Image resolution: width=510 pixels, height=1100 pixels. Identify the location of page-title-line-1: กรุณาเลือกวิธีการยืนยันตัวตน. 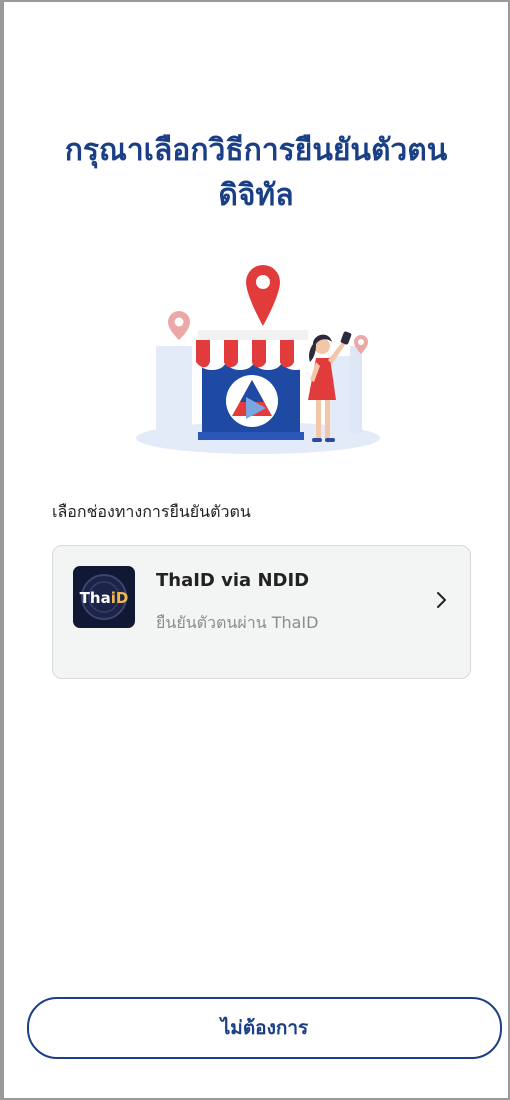
(256, 150).